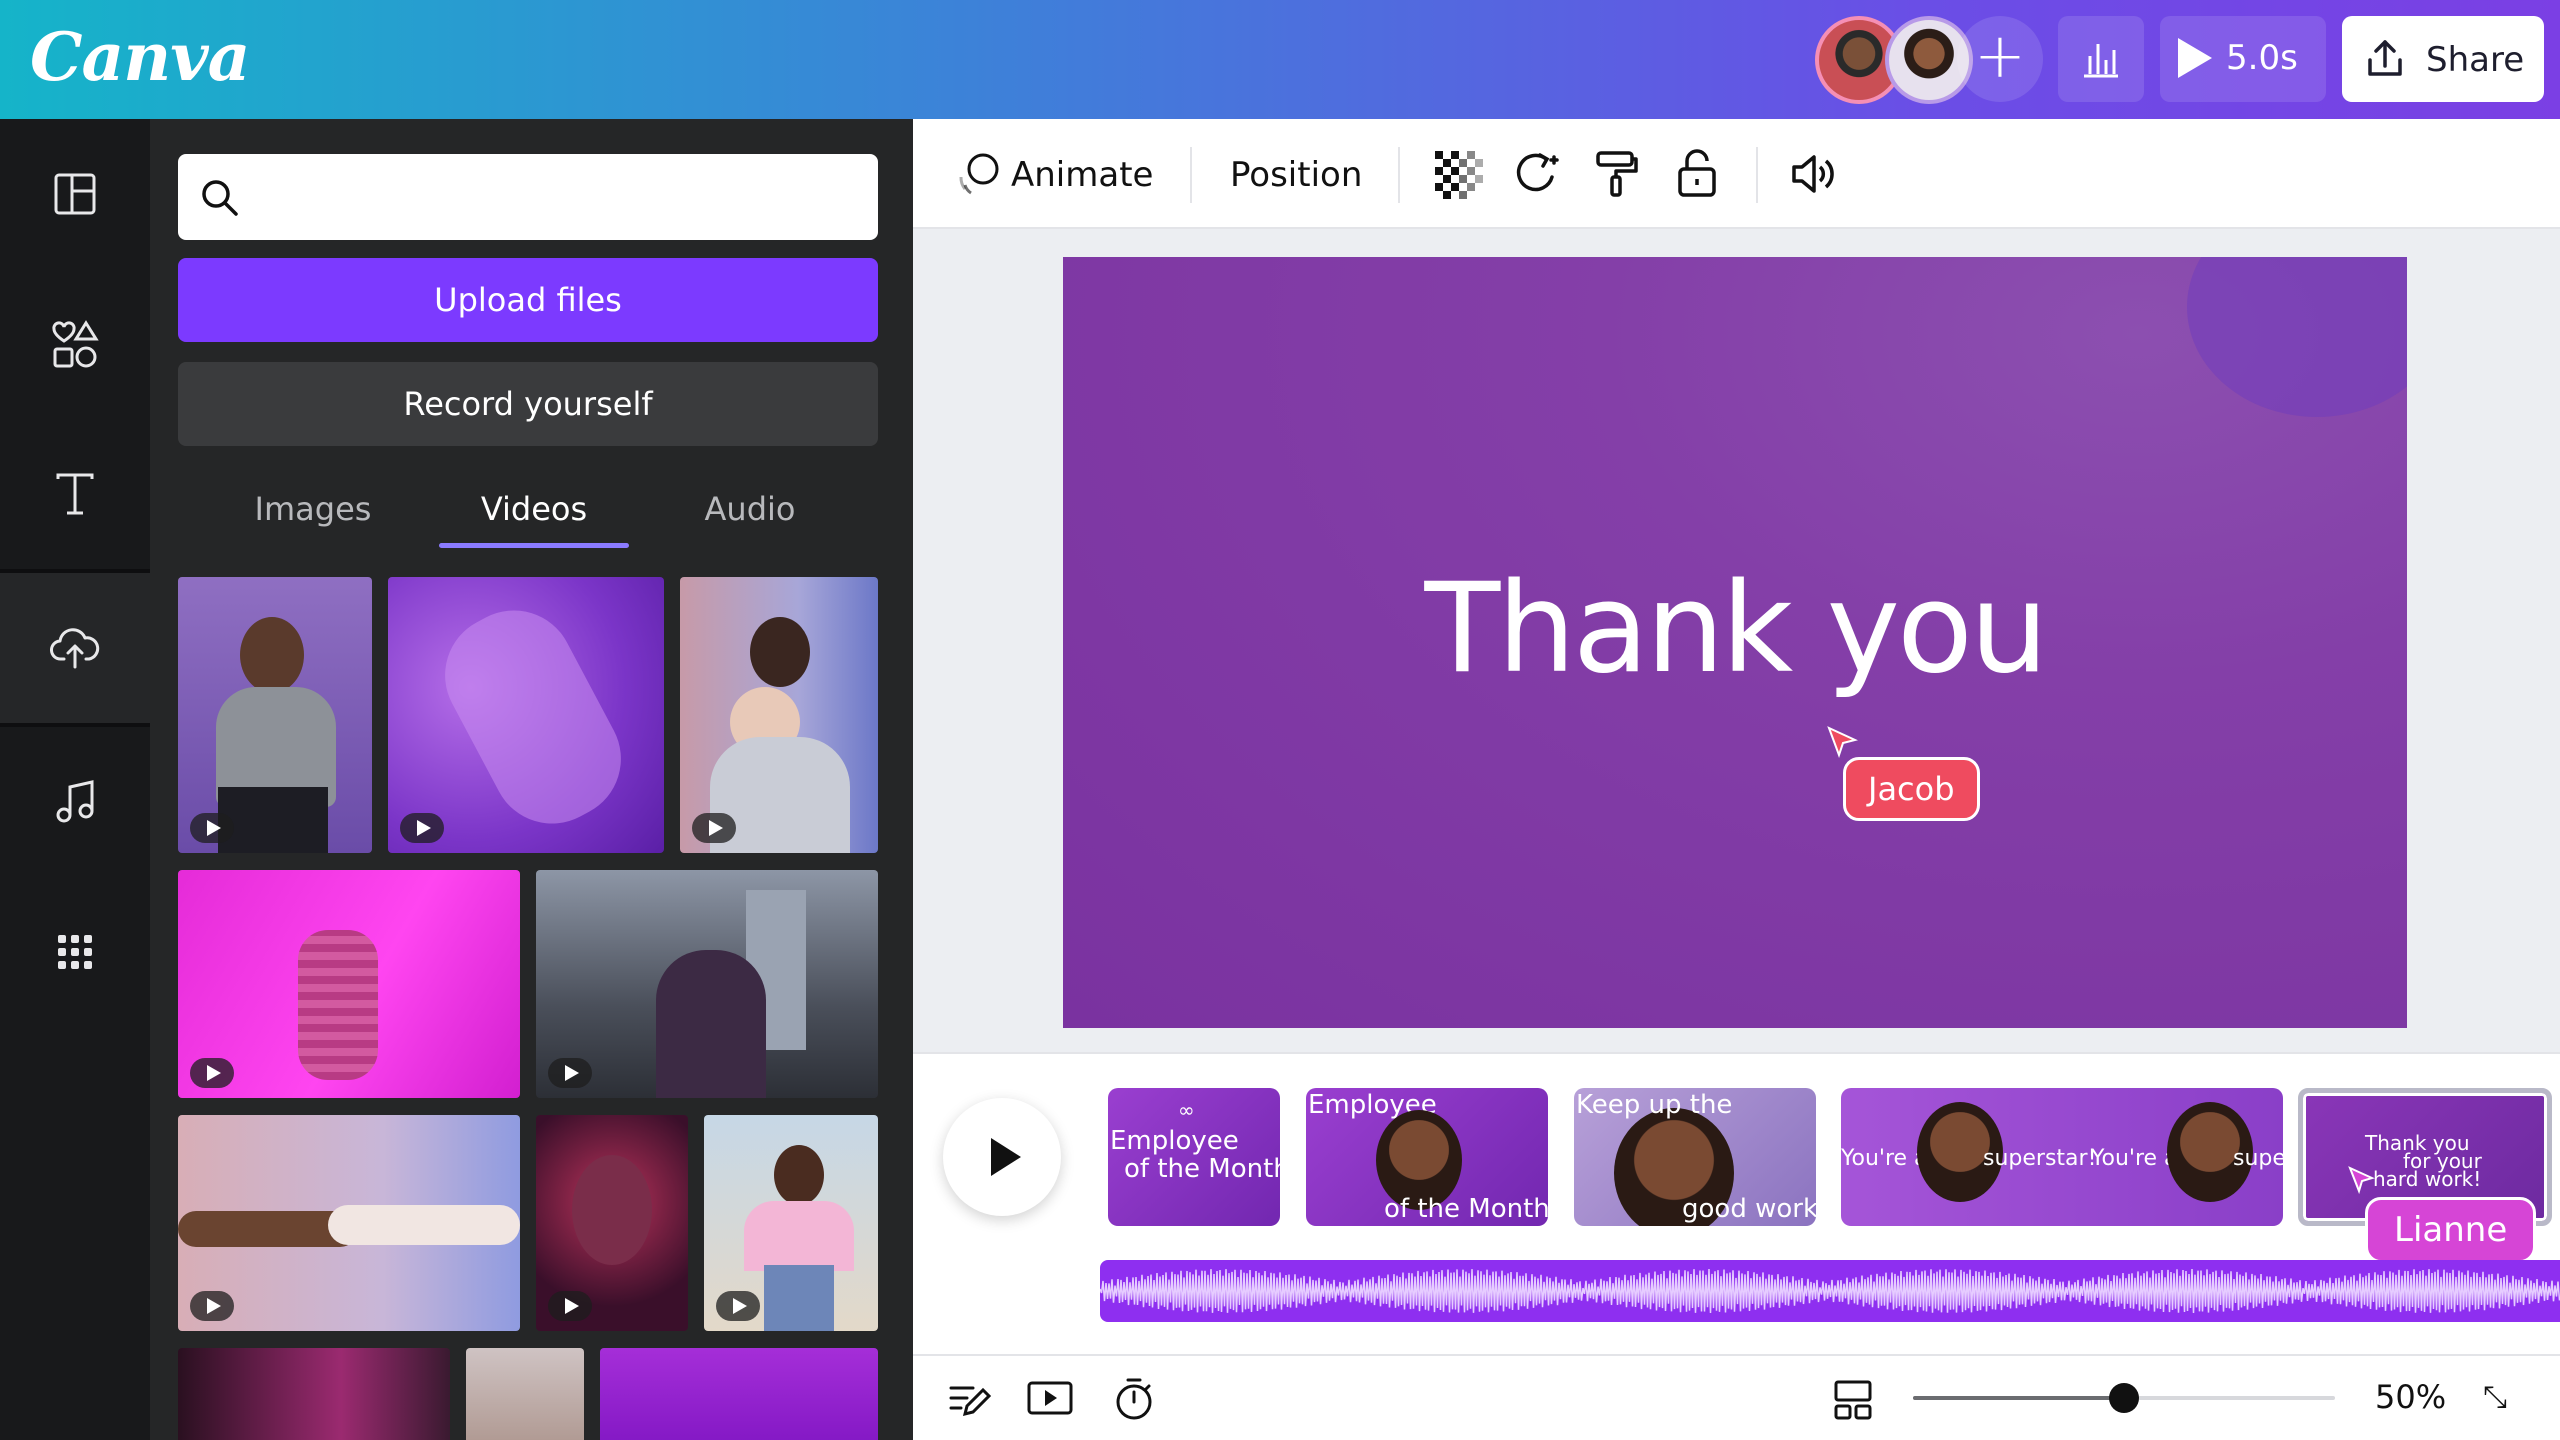 The image size is (2560, 1440). I want to click on share-label: Share, so click(2475, 60).